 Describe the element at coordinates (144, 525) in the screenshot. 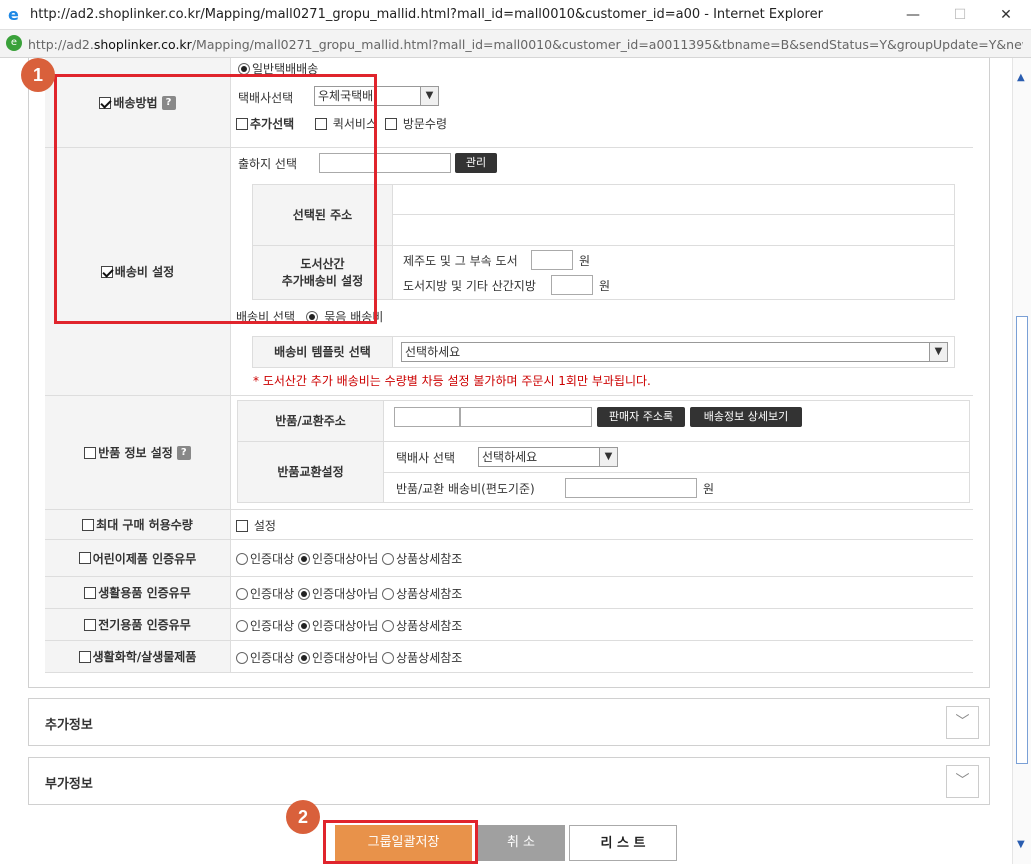

I see `max-qty-label: 최대 구매 허용수량` at that location.